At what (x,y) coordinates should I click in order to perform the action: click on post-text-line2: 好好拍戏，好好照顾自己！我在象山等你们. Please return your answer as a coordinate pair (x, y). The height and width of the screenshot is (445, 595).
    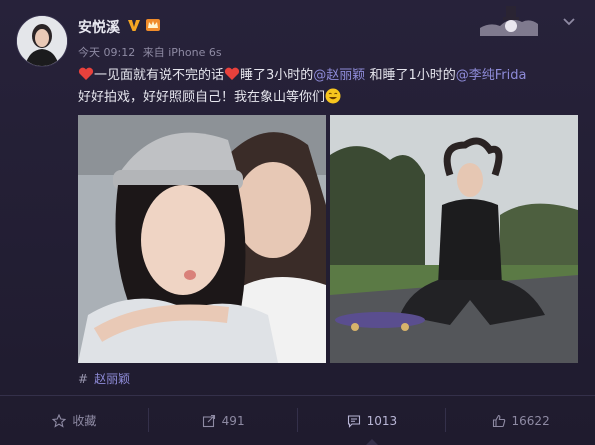
    Looking at the image, I should click on (202, 97).